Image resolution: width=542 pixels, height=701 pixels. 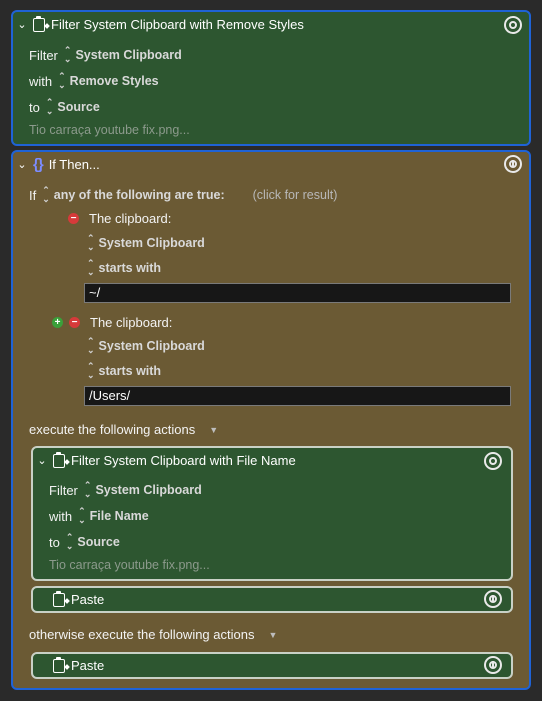 What do you see at coordinates (297, 293) in the screenshot?
I see `condition-value-field: ~/` at bounding box center [297, 293].